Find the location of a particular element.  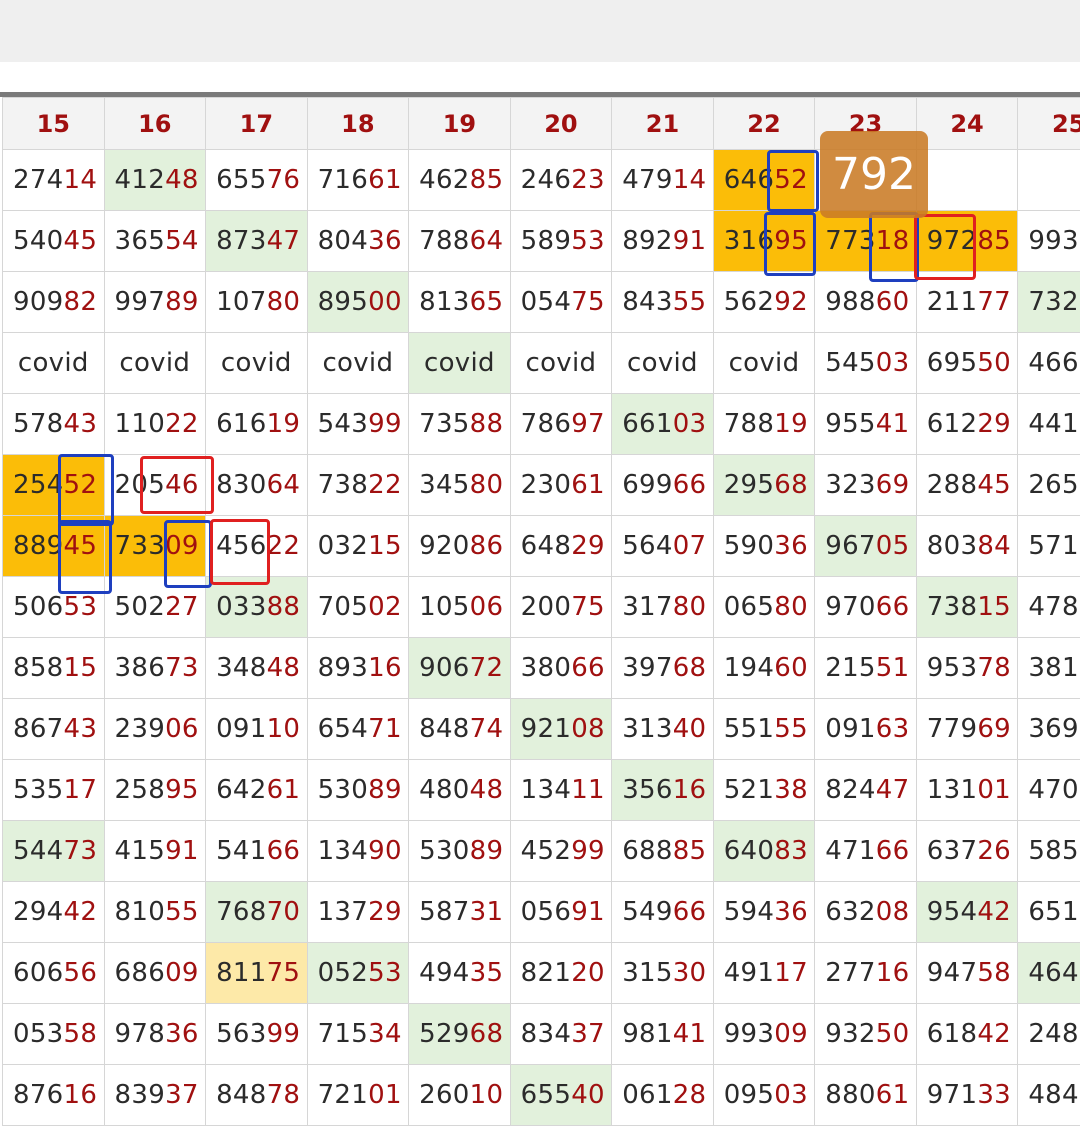

number-cell: 03388 is located at coordinates (256, 607).